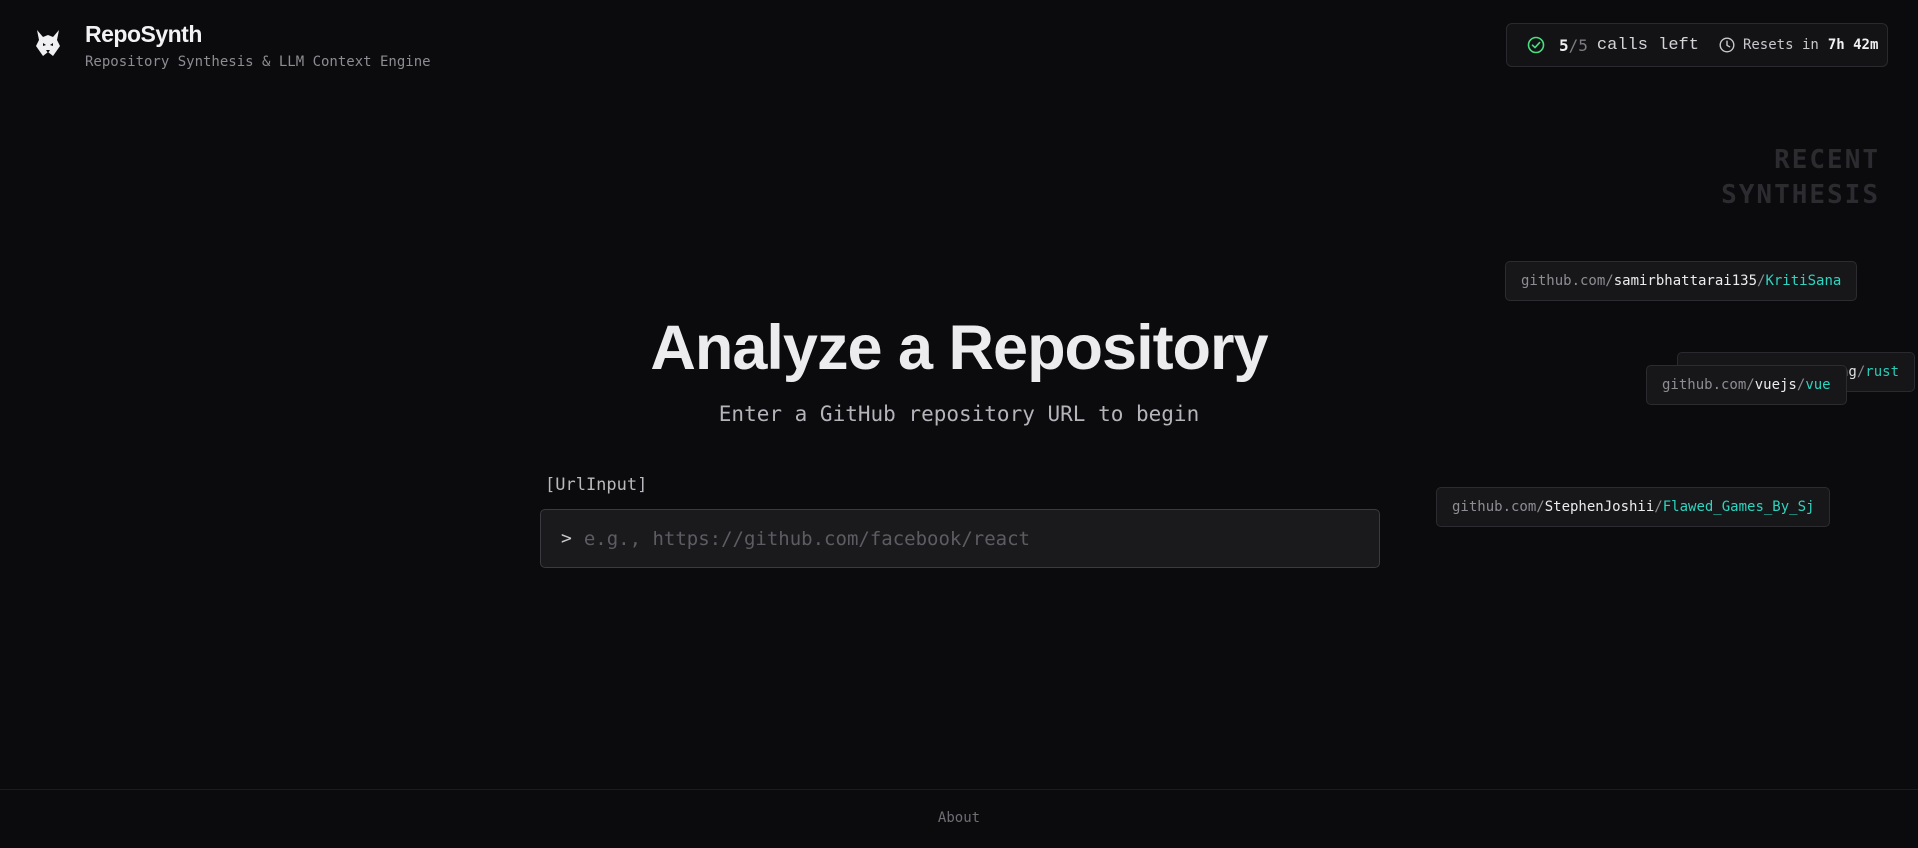 The image size is (1918, 848). I want to click on clock-icon, so click(1727, 45).